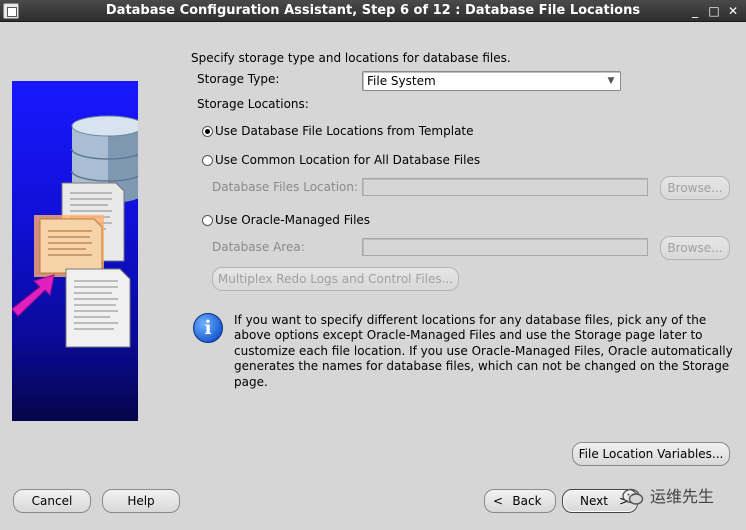  Describe the element at coordinates (207, 131) in the screenshot. I see `template-locations-radio` at that location.